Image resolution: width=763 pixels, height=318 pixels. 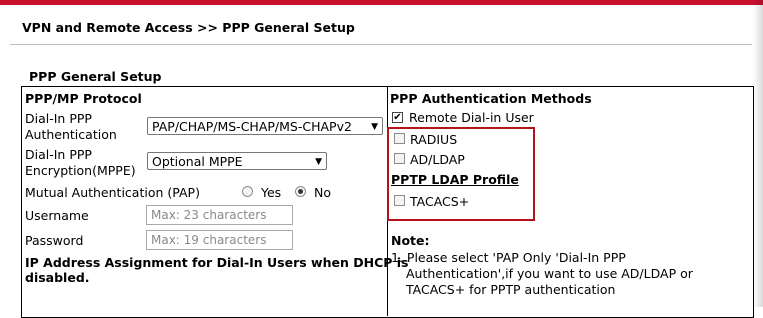 I want to click on dialin-auth-select: PAP/CHAP/MS-CHAP/MS-CHAPv2 ▼, so click(x=265, y=126).